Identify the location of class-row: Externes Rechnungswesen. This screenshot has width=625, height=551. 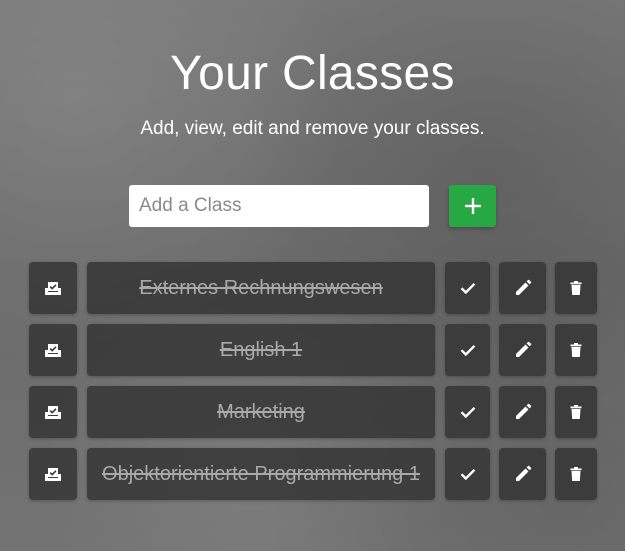
(313, 288).